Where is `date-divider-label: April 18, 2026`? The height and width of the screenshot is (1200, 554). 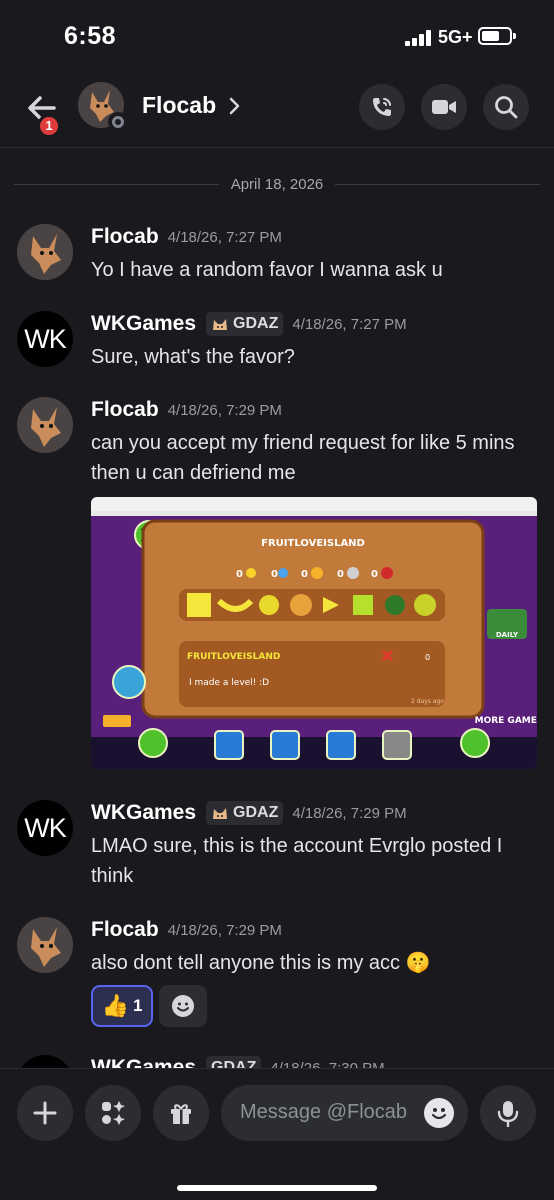 date-divider-label: April 18, 2026 is located at coordinates (277, 184).